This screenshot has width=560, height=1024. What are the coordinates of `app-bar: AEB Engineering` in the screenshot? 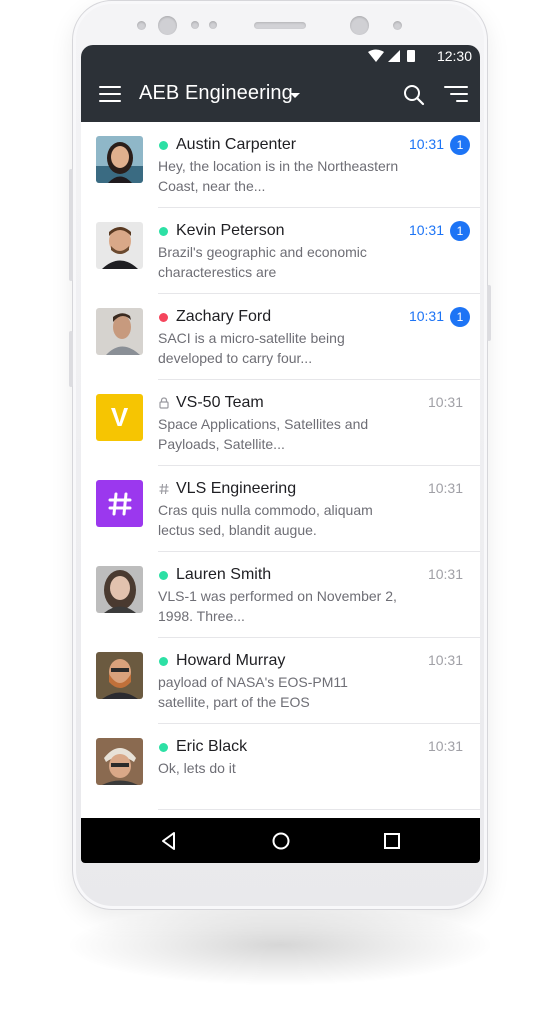 It's located at (280, 94).